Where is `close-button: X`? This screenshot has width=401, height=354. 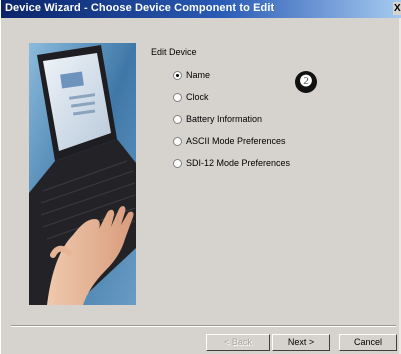 close-button: X is located at coordinates (397, 8).